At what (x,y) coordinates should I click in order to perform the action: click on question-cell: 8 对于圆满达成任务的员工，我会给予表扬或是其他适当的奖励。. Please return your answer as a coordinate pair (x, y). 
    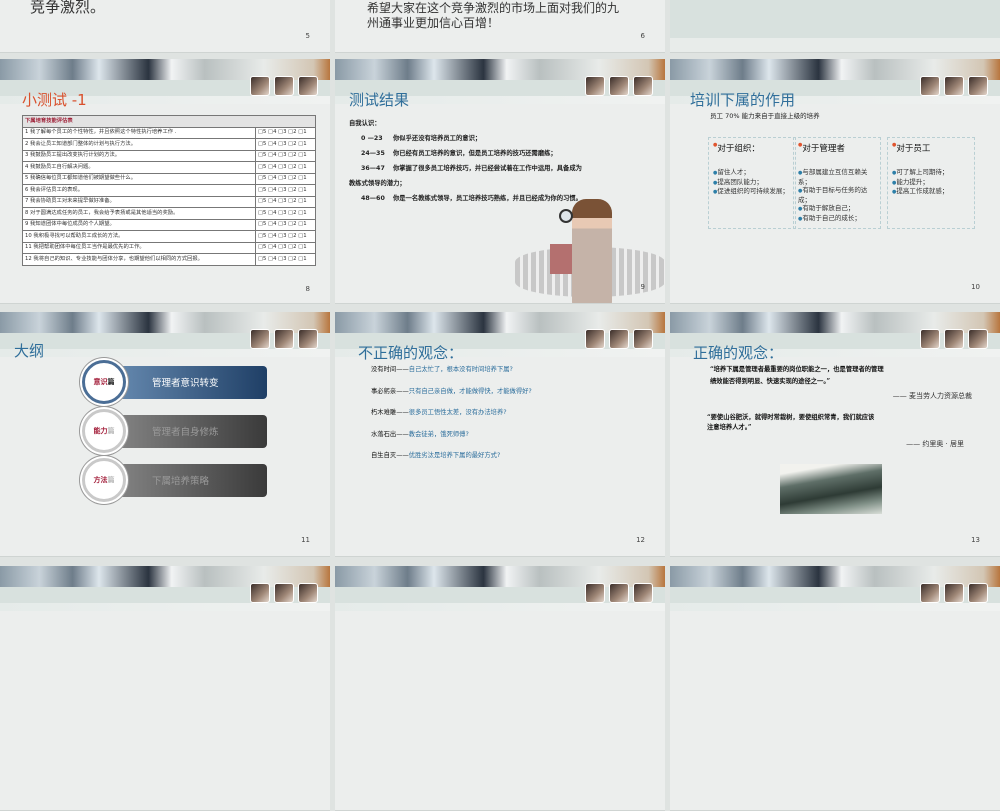
    Looking at the image, I should click on (139, 213).